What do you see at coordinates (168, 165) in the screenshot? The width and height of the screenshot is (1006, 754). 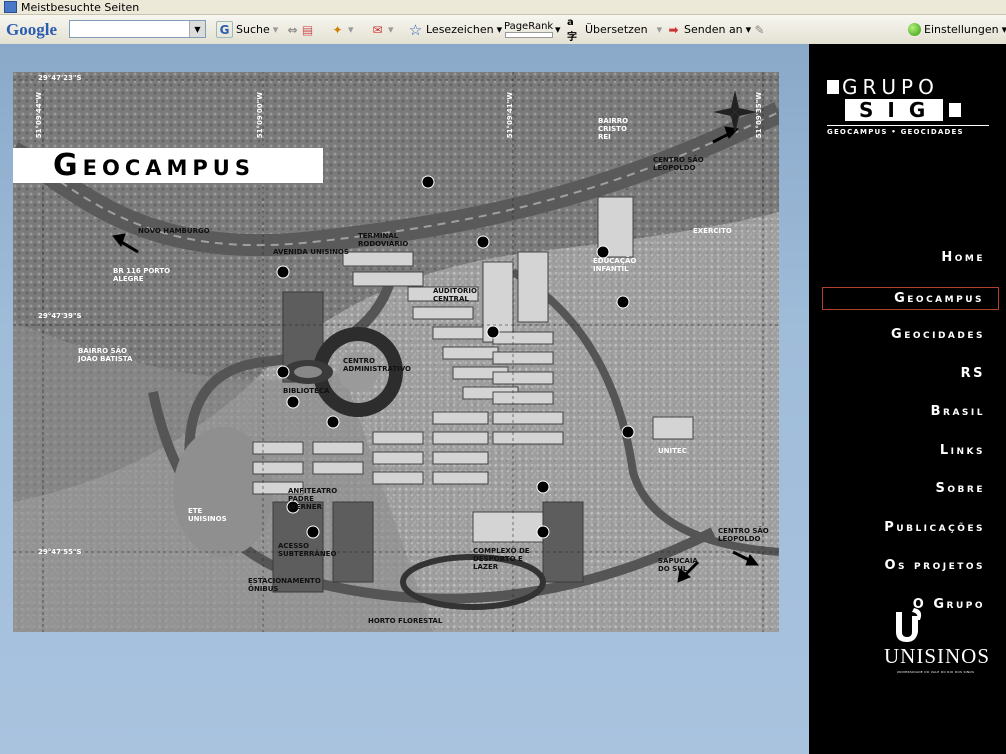 I see `map-title: Geocampus` at bounding box center [168, 165].